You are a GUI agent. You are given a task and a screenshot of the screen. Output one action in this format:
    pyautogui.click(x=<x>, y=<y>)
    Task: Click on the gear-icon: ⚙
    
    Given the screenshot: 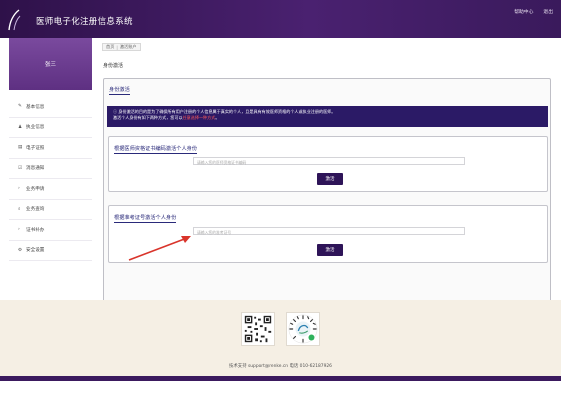 What is the action you would take?
    pyautogui.click(x=20, y=250)
    